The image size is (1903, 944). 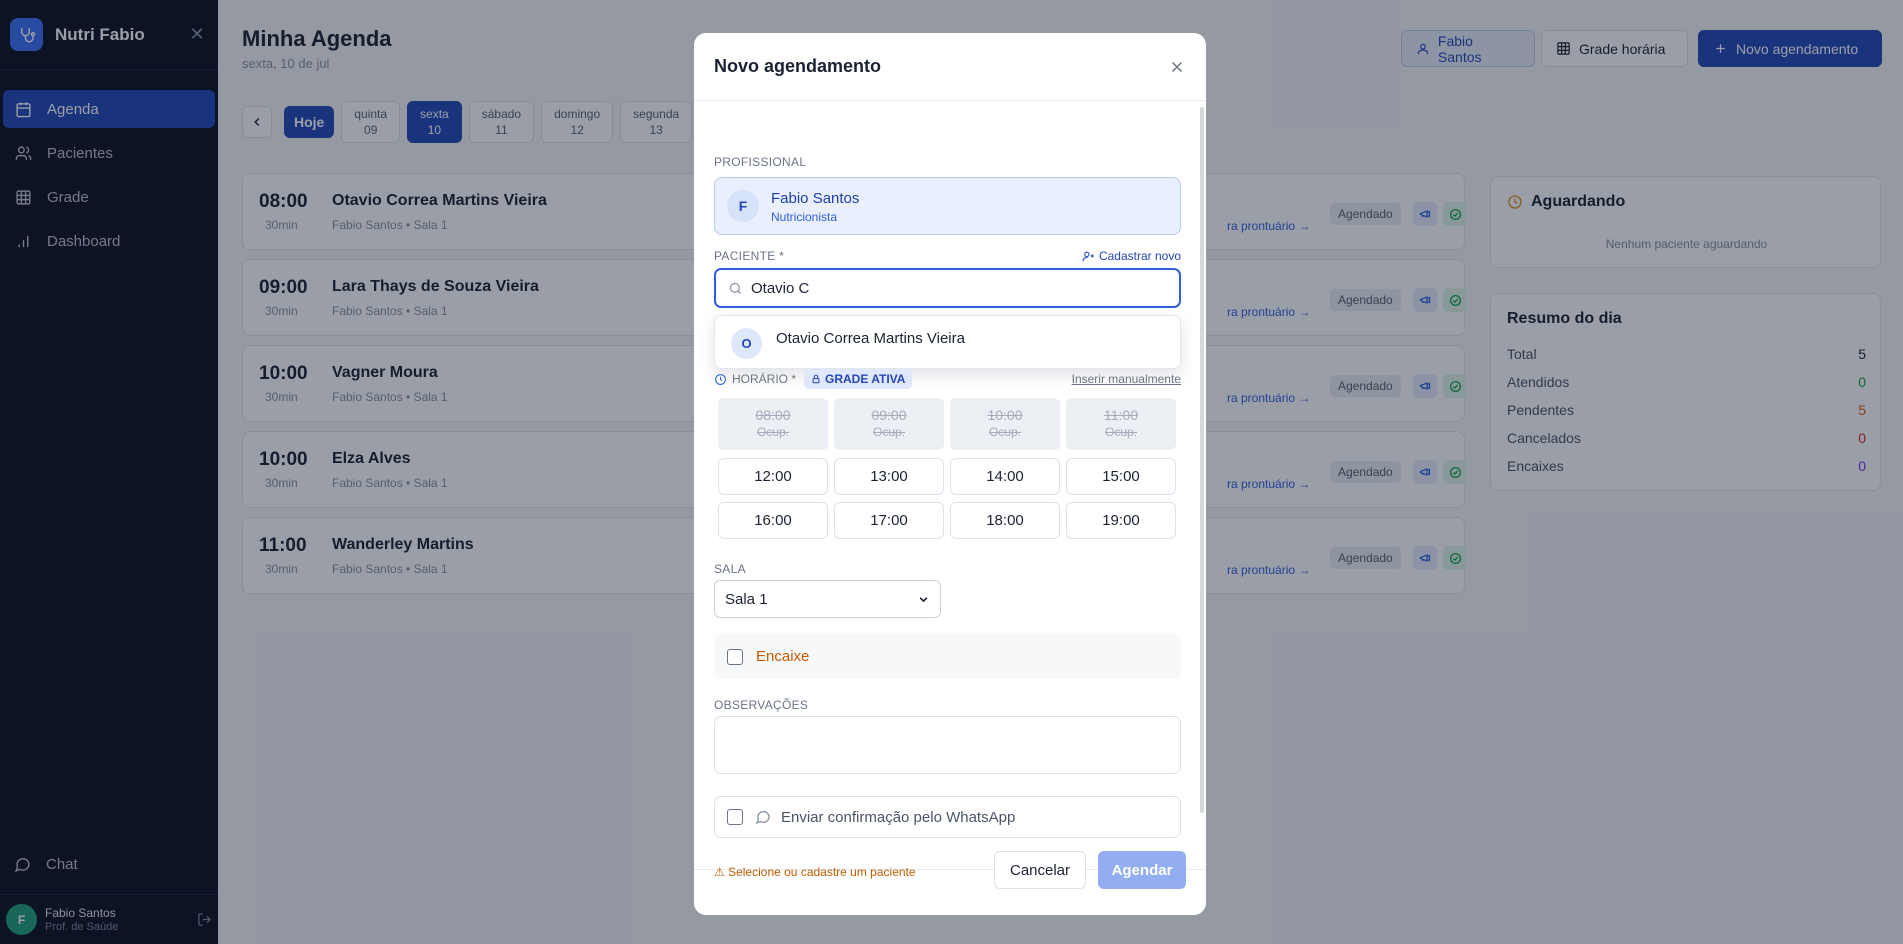 I want to click on patient-label: PACIENTE *, so click(x=749, y=256).